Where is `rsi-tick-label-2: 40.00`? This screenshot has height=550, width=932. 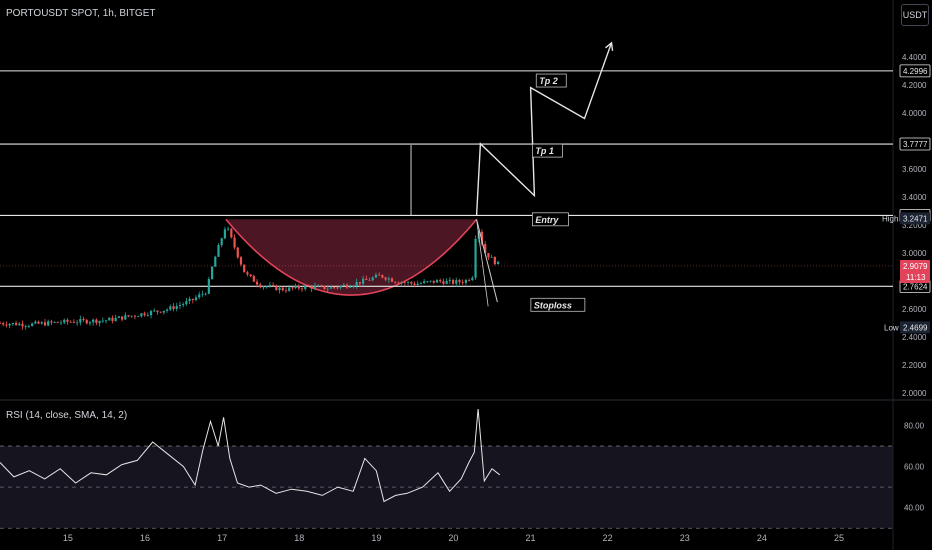 rsi-tick-label-2: 40.00 is located at coordinates (914, 508).